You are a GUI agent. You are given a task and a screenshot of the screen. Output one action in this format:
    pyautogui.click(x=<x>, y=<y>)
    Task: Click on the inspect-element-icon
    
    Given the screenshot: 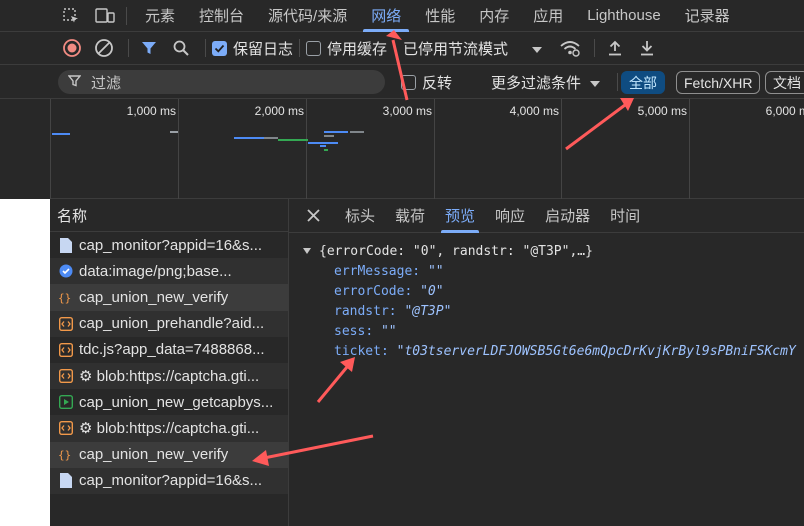 What is the action you would take?
    pyautogui.click(x=71, y=16)
    